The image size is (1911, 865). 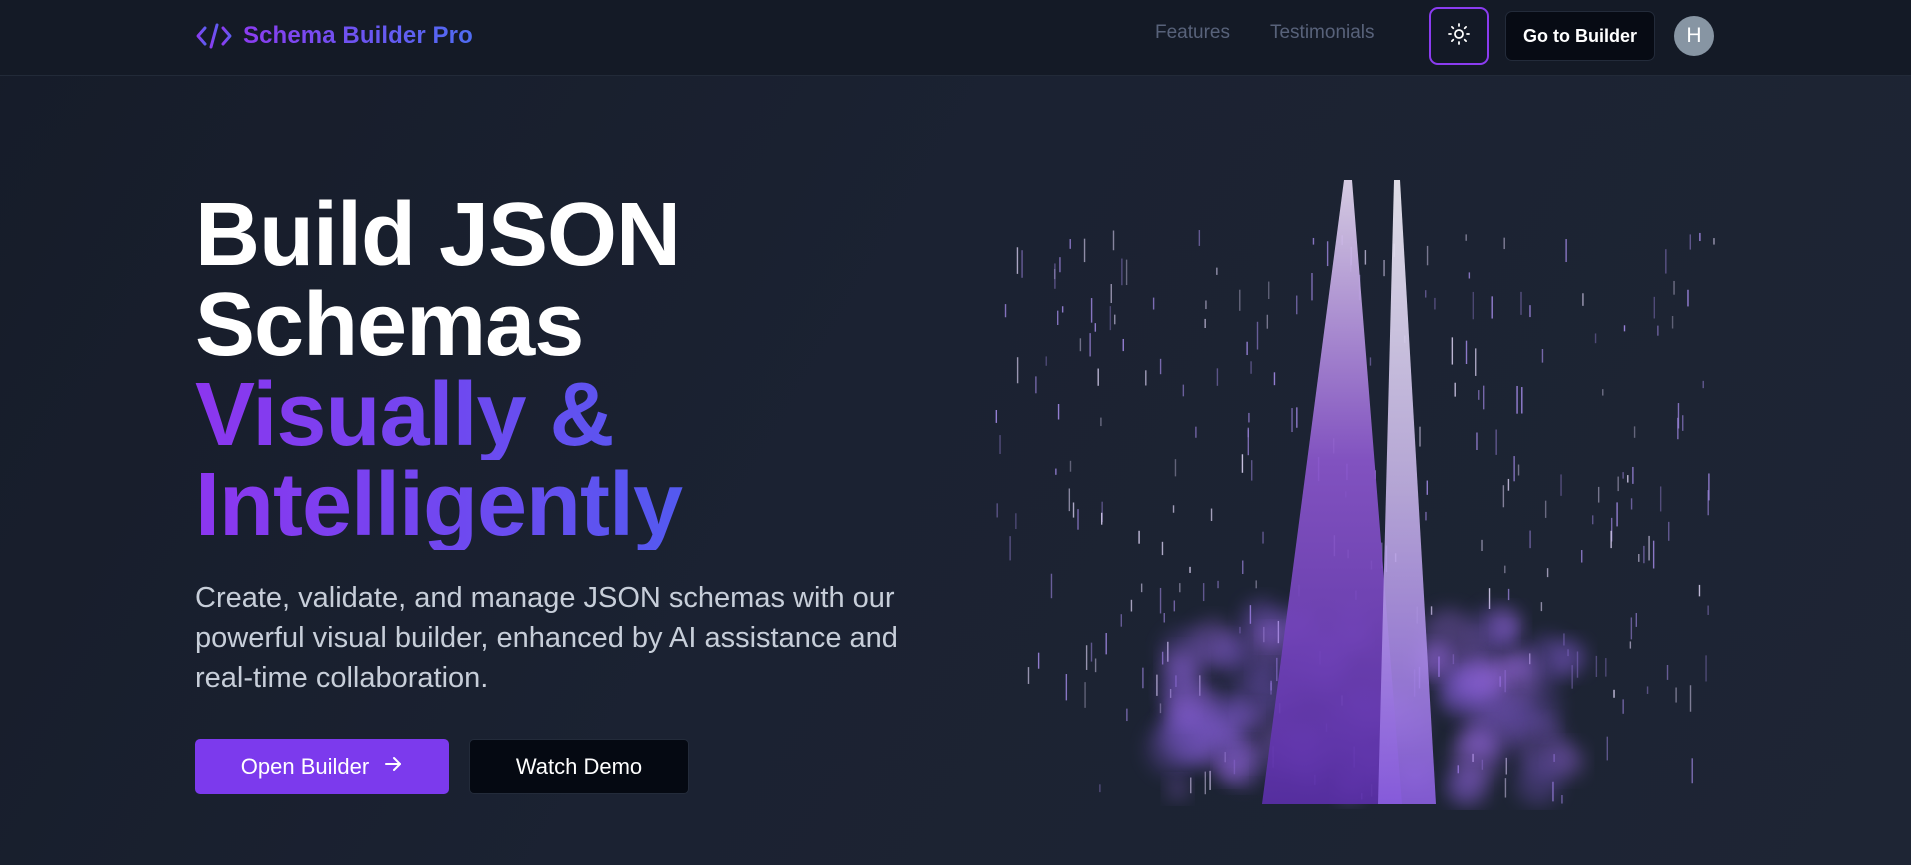 I want to click on theme-toggle-button, so click(x=1459, y=36).